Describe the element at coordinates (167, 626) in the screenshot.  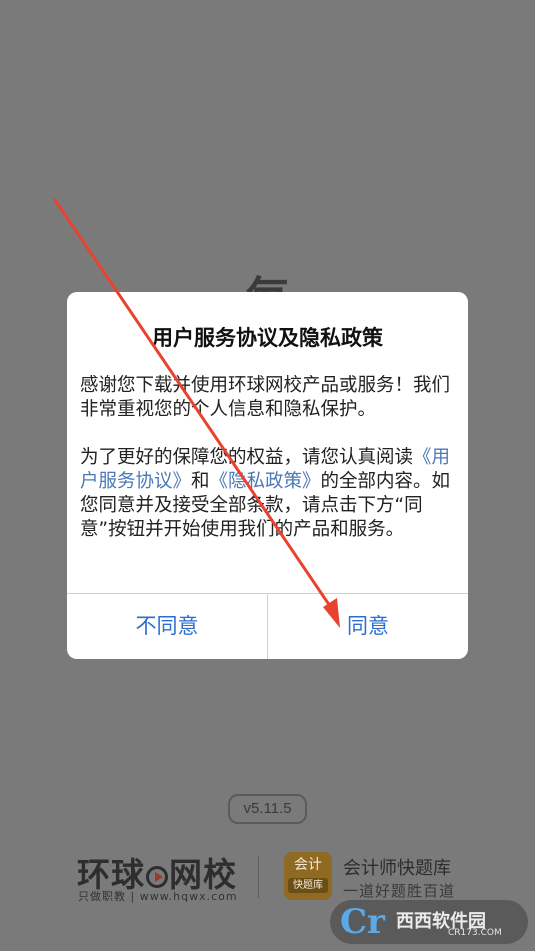
I see `disagree-button: 不同意` at that location.